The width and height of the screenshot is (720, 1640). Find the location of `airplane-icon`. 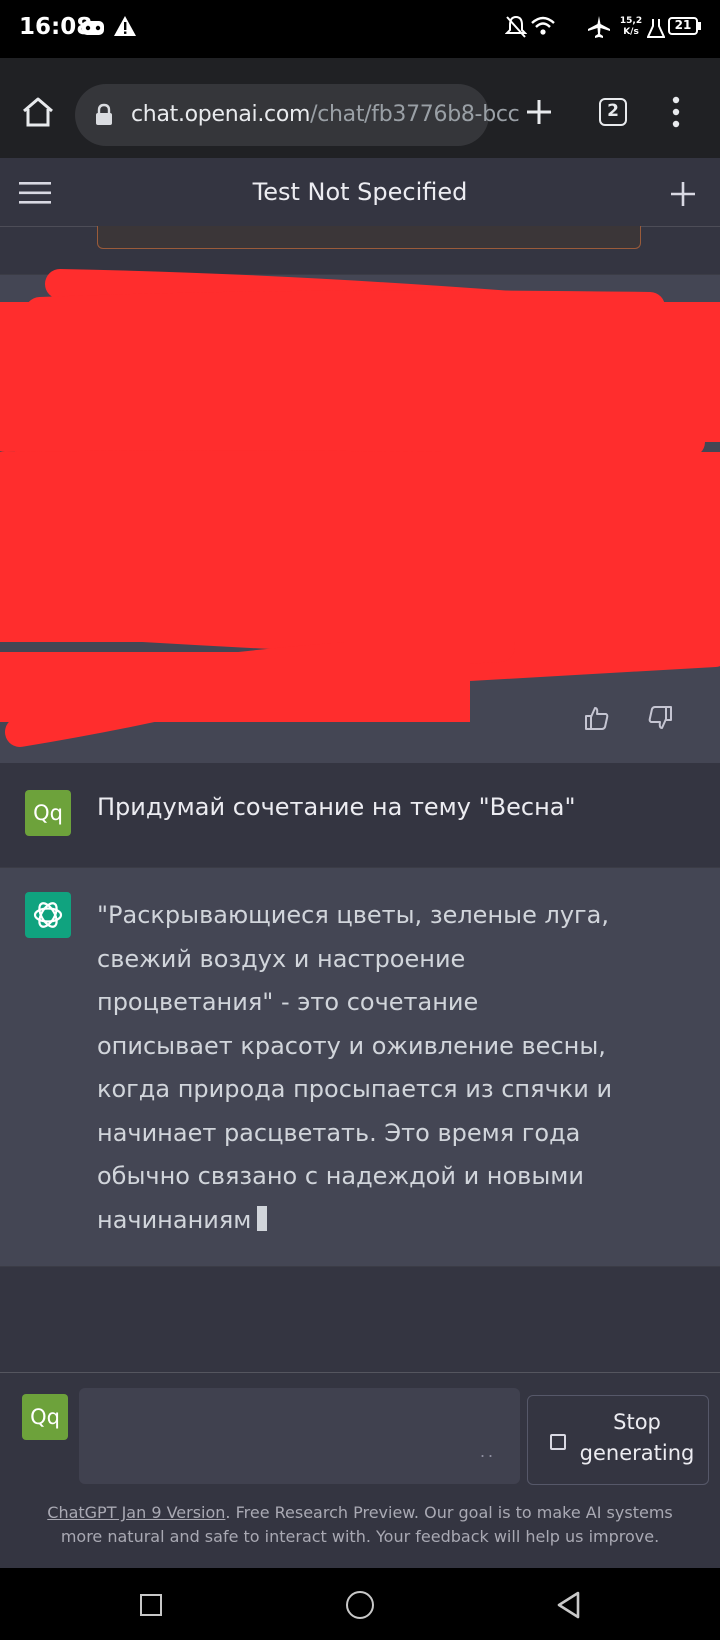

airplane-icon is located at coordinates (599, 27).